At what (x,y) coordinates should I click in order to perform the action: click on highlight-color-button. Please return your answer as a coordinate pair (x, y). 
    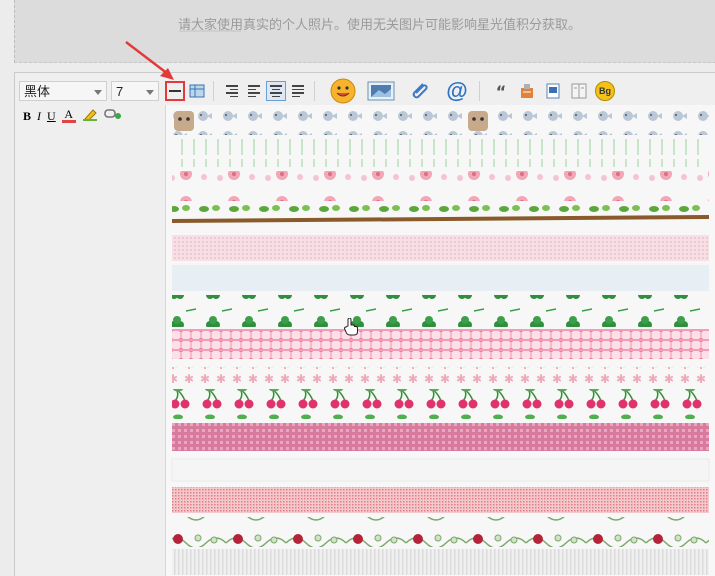
    Looking at the image, I should click on (90, 116).